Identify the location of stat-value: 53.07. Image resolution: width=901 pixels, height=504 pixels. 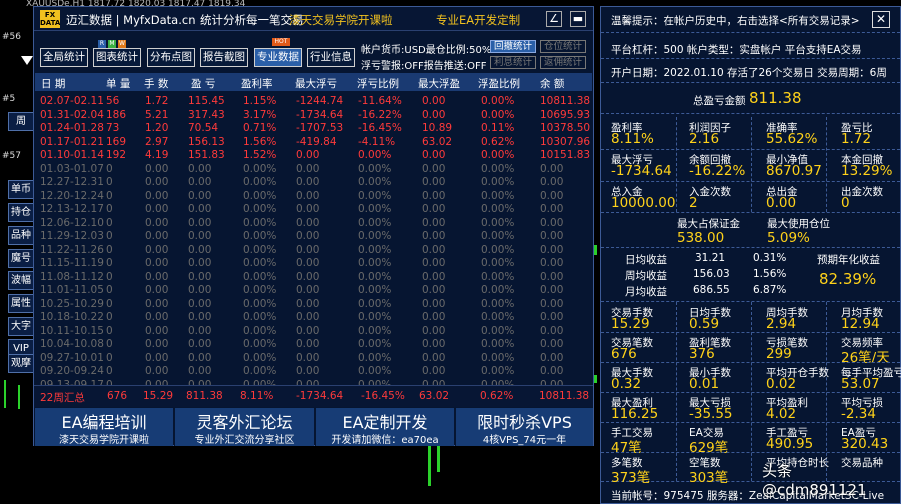
(860, 384).